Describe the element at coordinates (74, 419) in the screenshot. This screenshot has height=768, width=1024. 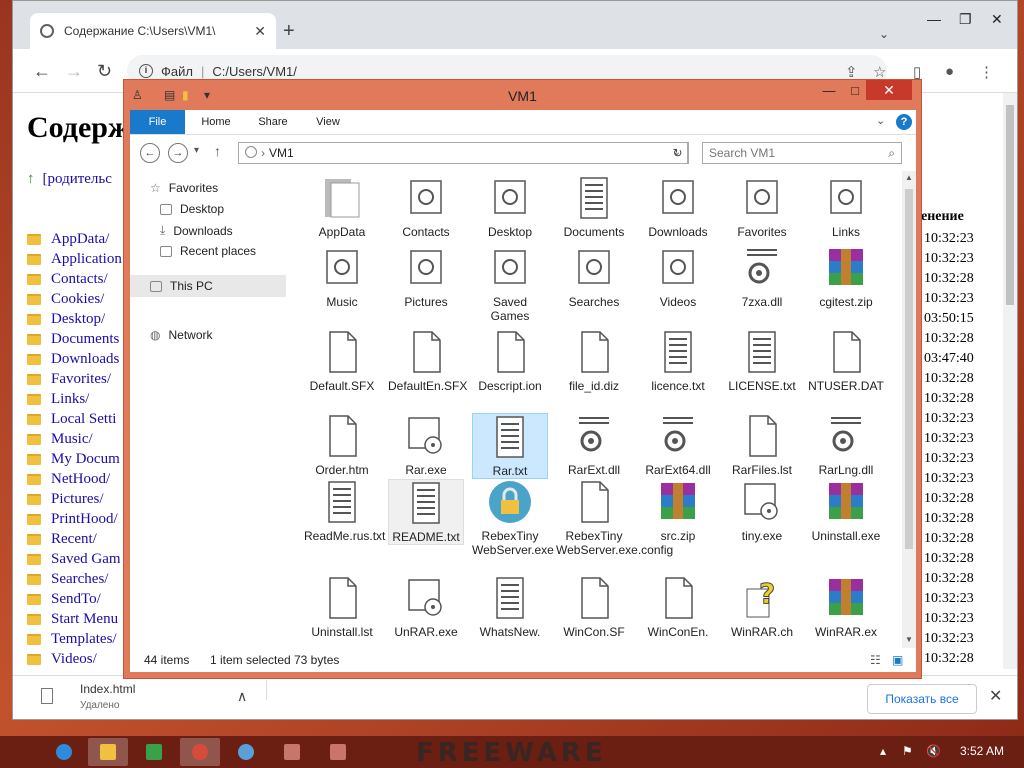
I see `dir-link: Local Setti` at that location.